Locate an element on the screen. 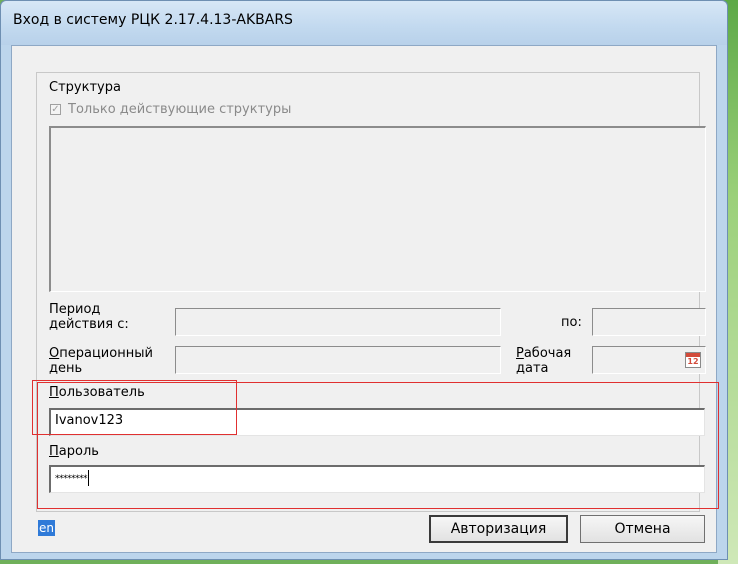 This screenshot has width=738, height=564. structure-label: Структура is located at coordinates (85, 87).